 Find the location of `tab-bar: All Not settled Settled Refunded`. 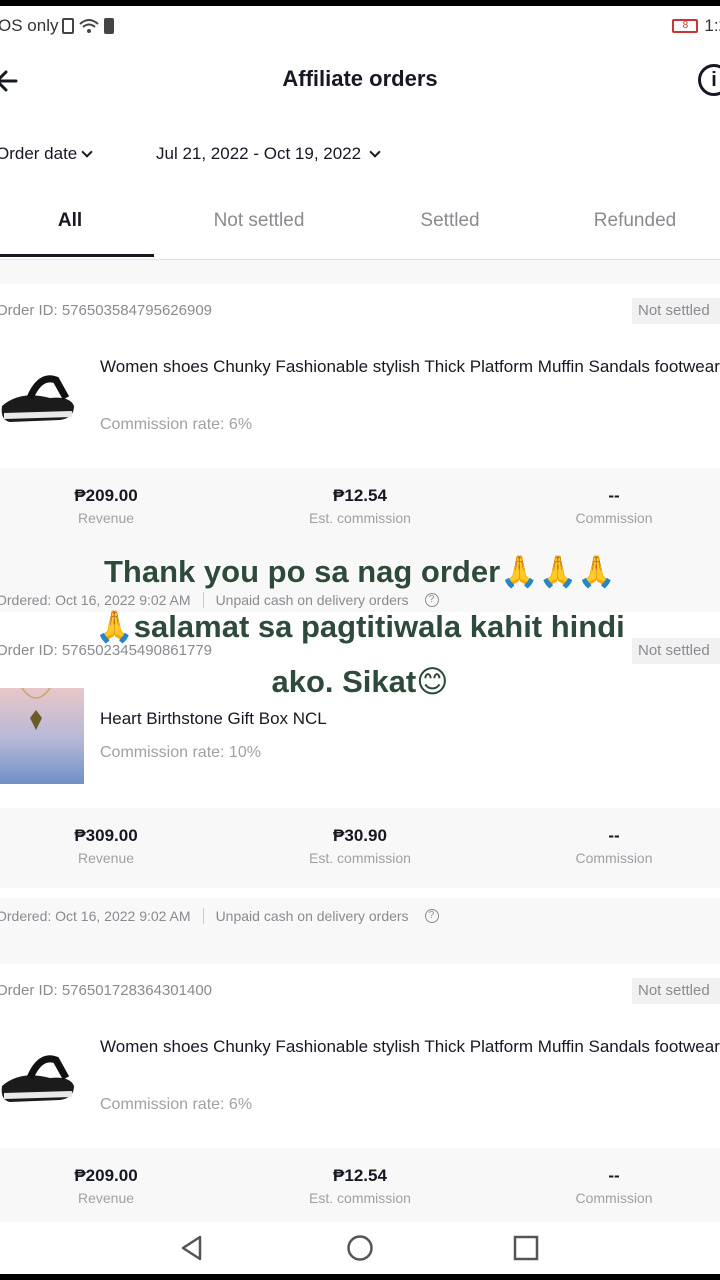

tab-bar: All Not settled Settled Refunded is located at coordinates (360, 228).